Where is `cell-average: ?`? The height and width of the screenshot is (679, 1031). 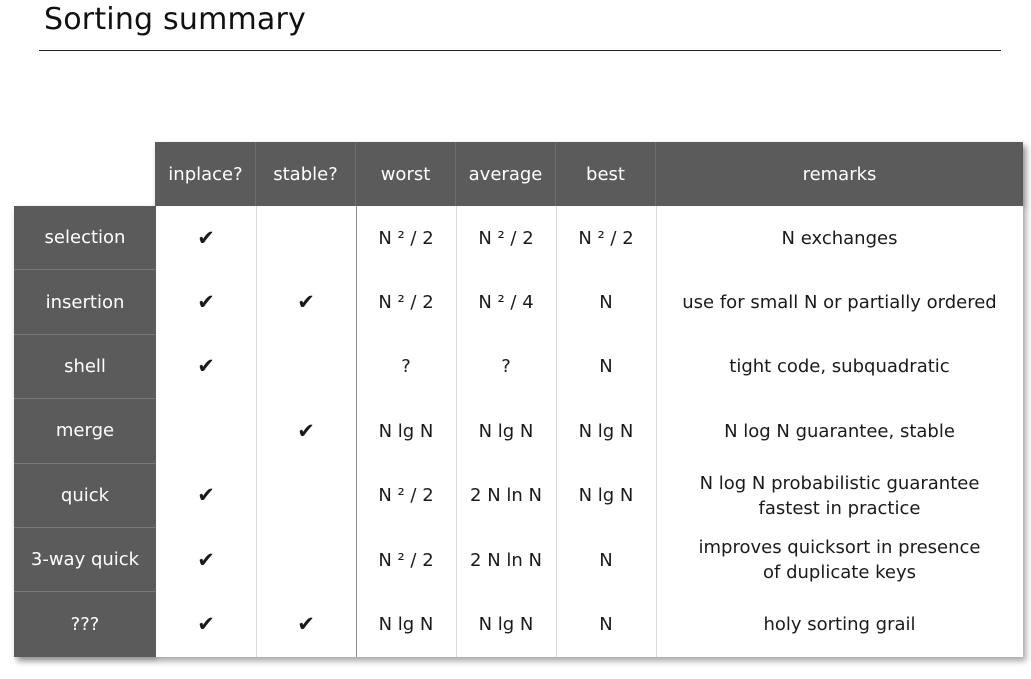
cell-average: ? is located at coordinates (506, 367).